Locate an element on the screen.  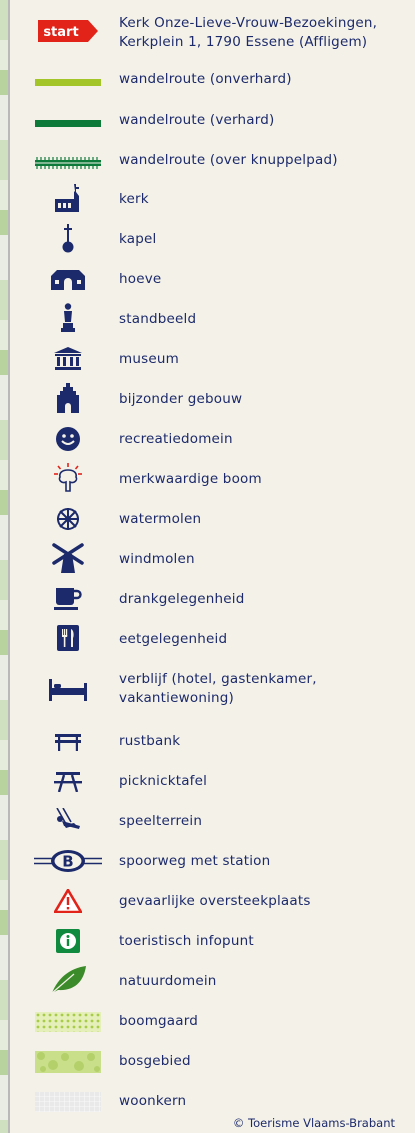
paved-route-line-icon is located at coordinates (68, 123).